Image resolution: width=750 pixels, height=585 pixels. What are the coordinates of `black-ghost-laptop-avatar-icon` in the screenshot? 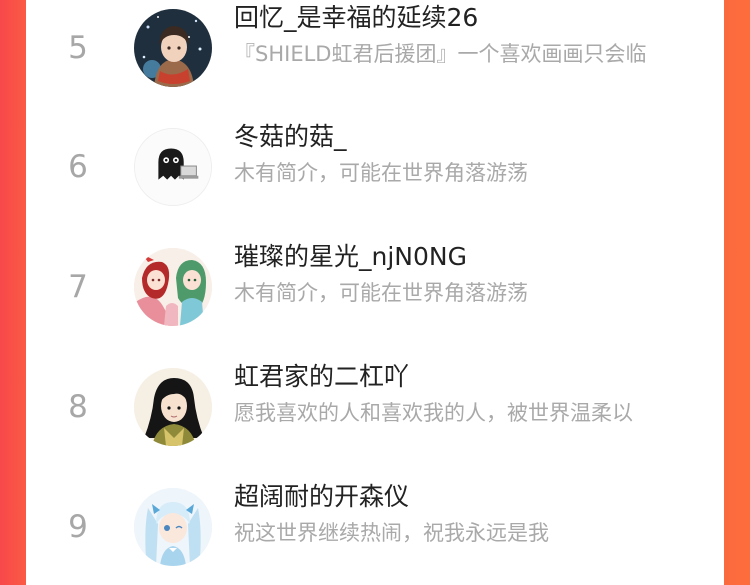 It's located at (173, 167).